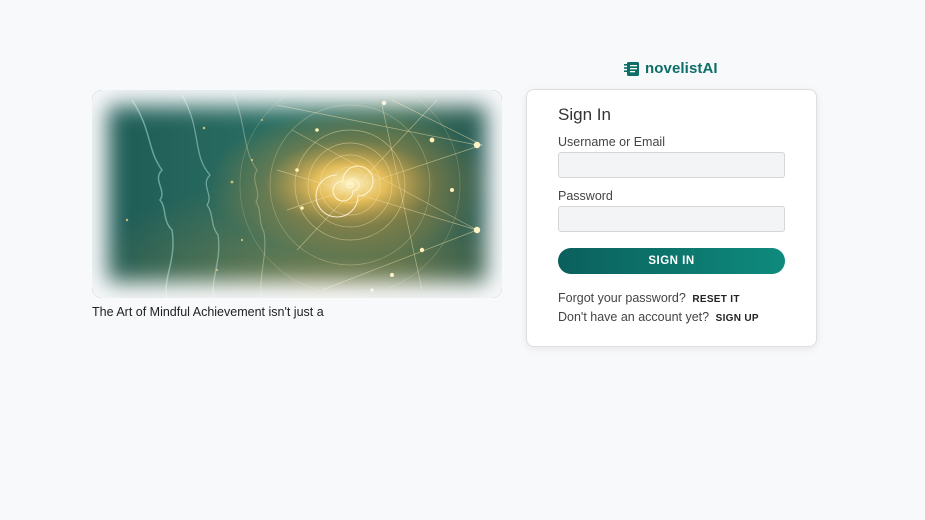  I want to click on password-label: Password, so click(585, 196).